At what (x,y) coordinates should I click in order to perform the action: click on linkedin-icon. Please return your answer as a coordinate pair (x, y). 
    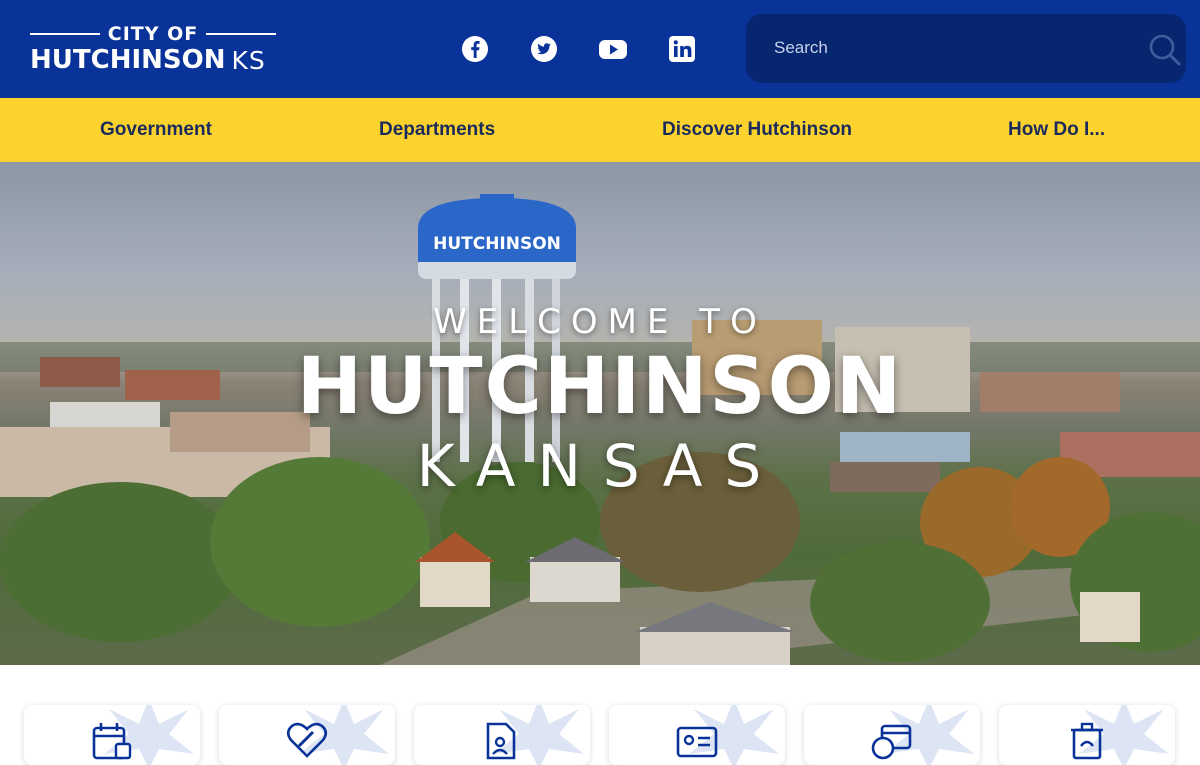
    Looking at the image, I should click on (682, 49).